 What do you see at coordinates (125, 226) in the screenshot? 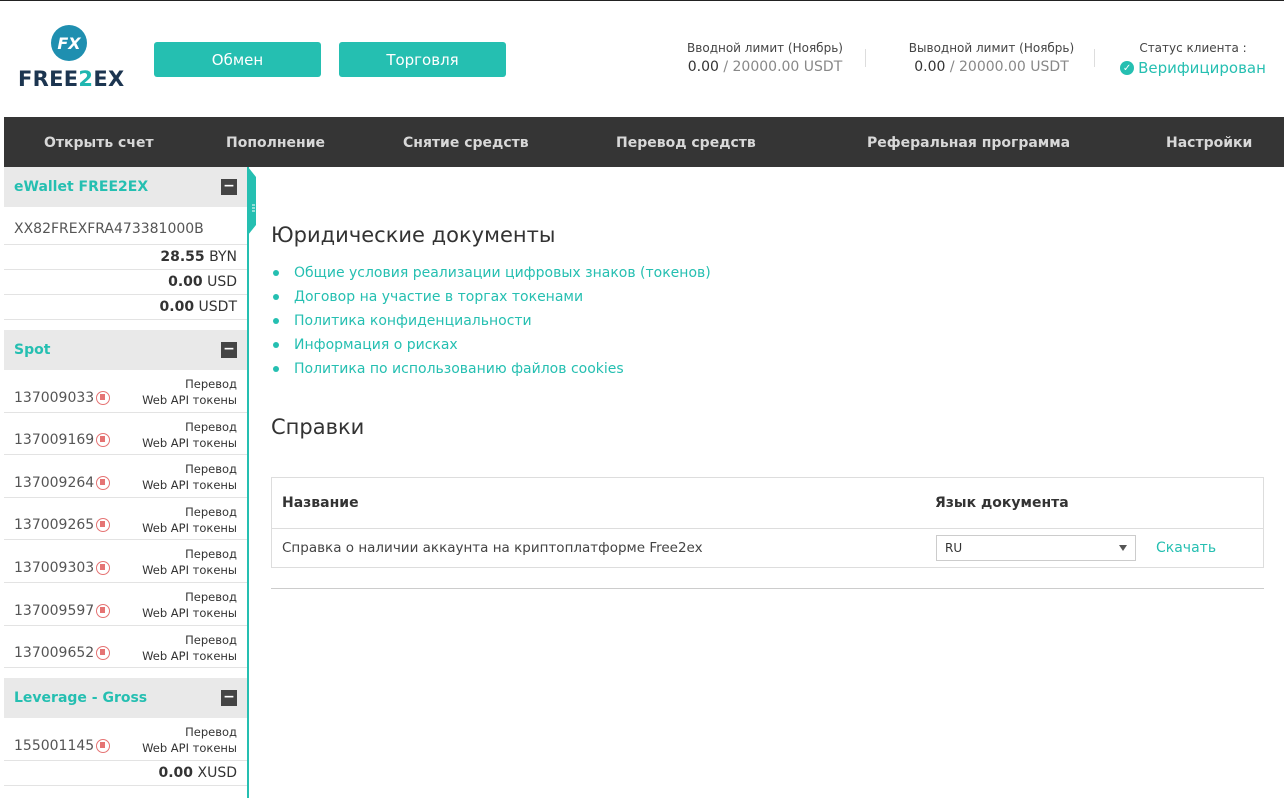
I see `ewallet-id: XX82FREXFRA473381000B` at bounding box center [125, 226].